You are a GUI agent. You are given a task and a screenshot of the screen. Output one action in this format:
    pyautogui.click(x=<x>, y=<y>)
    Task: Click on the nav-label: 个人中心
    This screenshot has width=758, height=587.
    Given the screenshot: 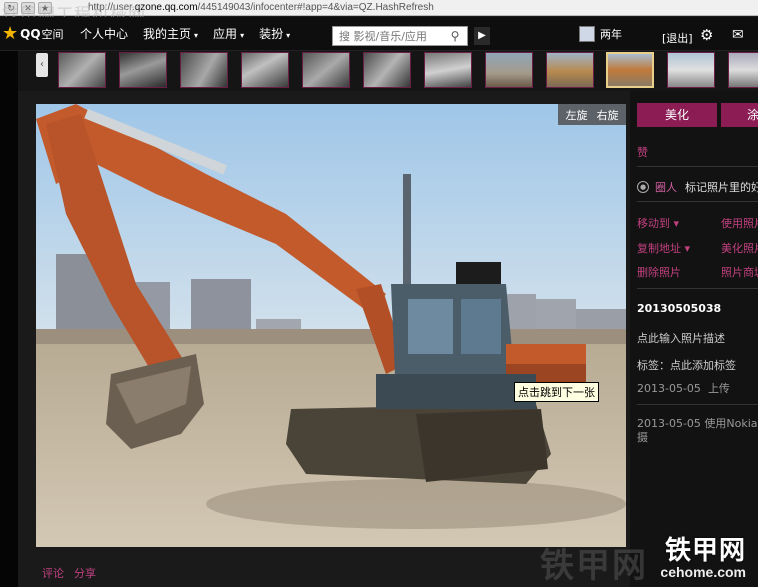 What is the action you would take?
    pyautogui.click(x=104, y=34)
    